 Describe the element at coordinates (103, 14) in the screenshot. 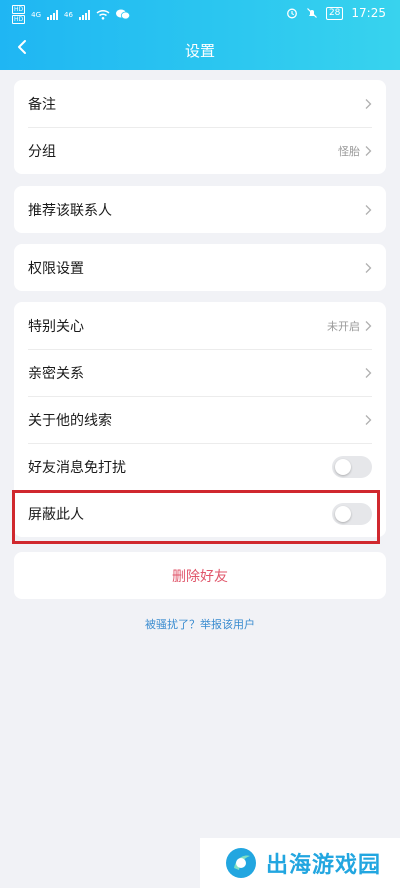

I see `wifi-icon` at that location.